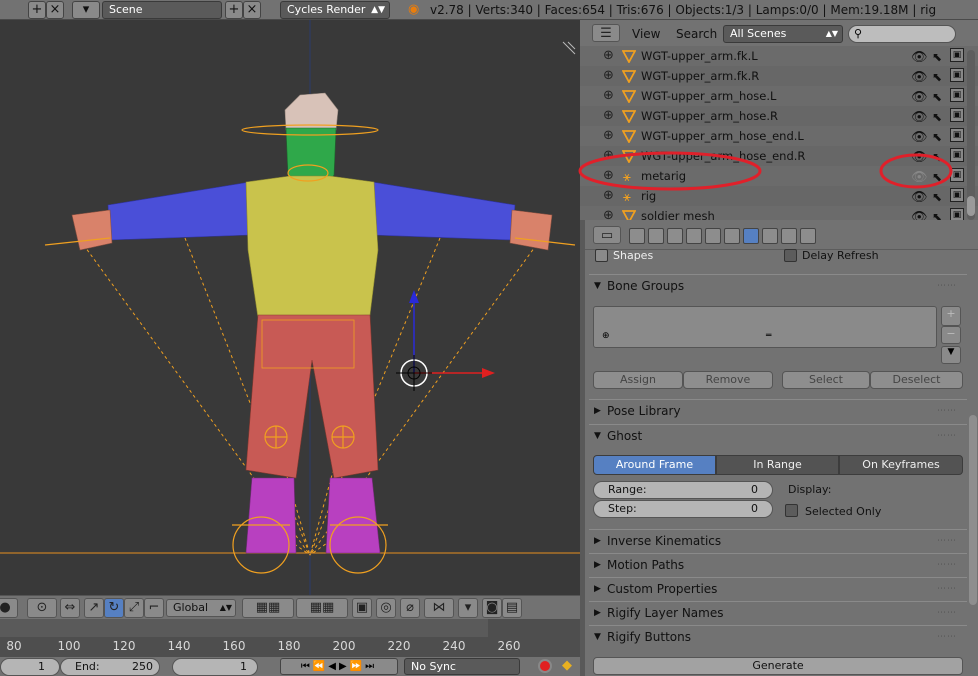  I want to click on constraints-tab-icon, so click(732, 236).